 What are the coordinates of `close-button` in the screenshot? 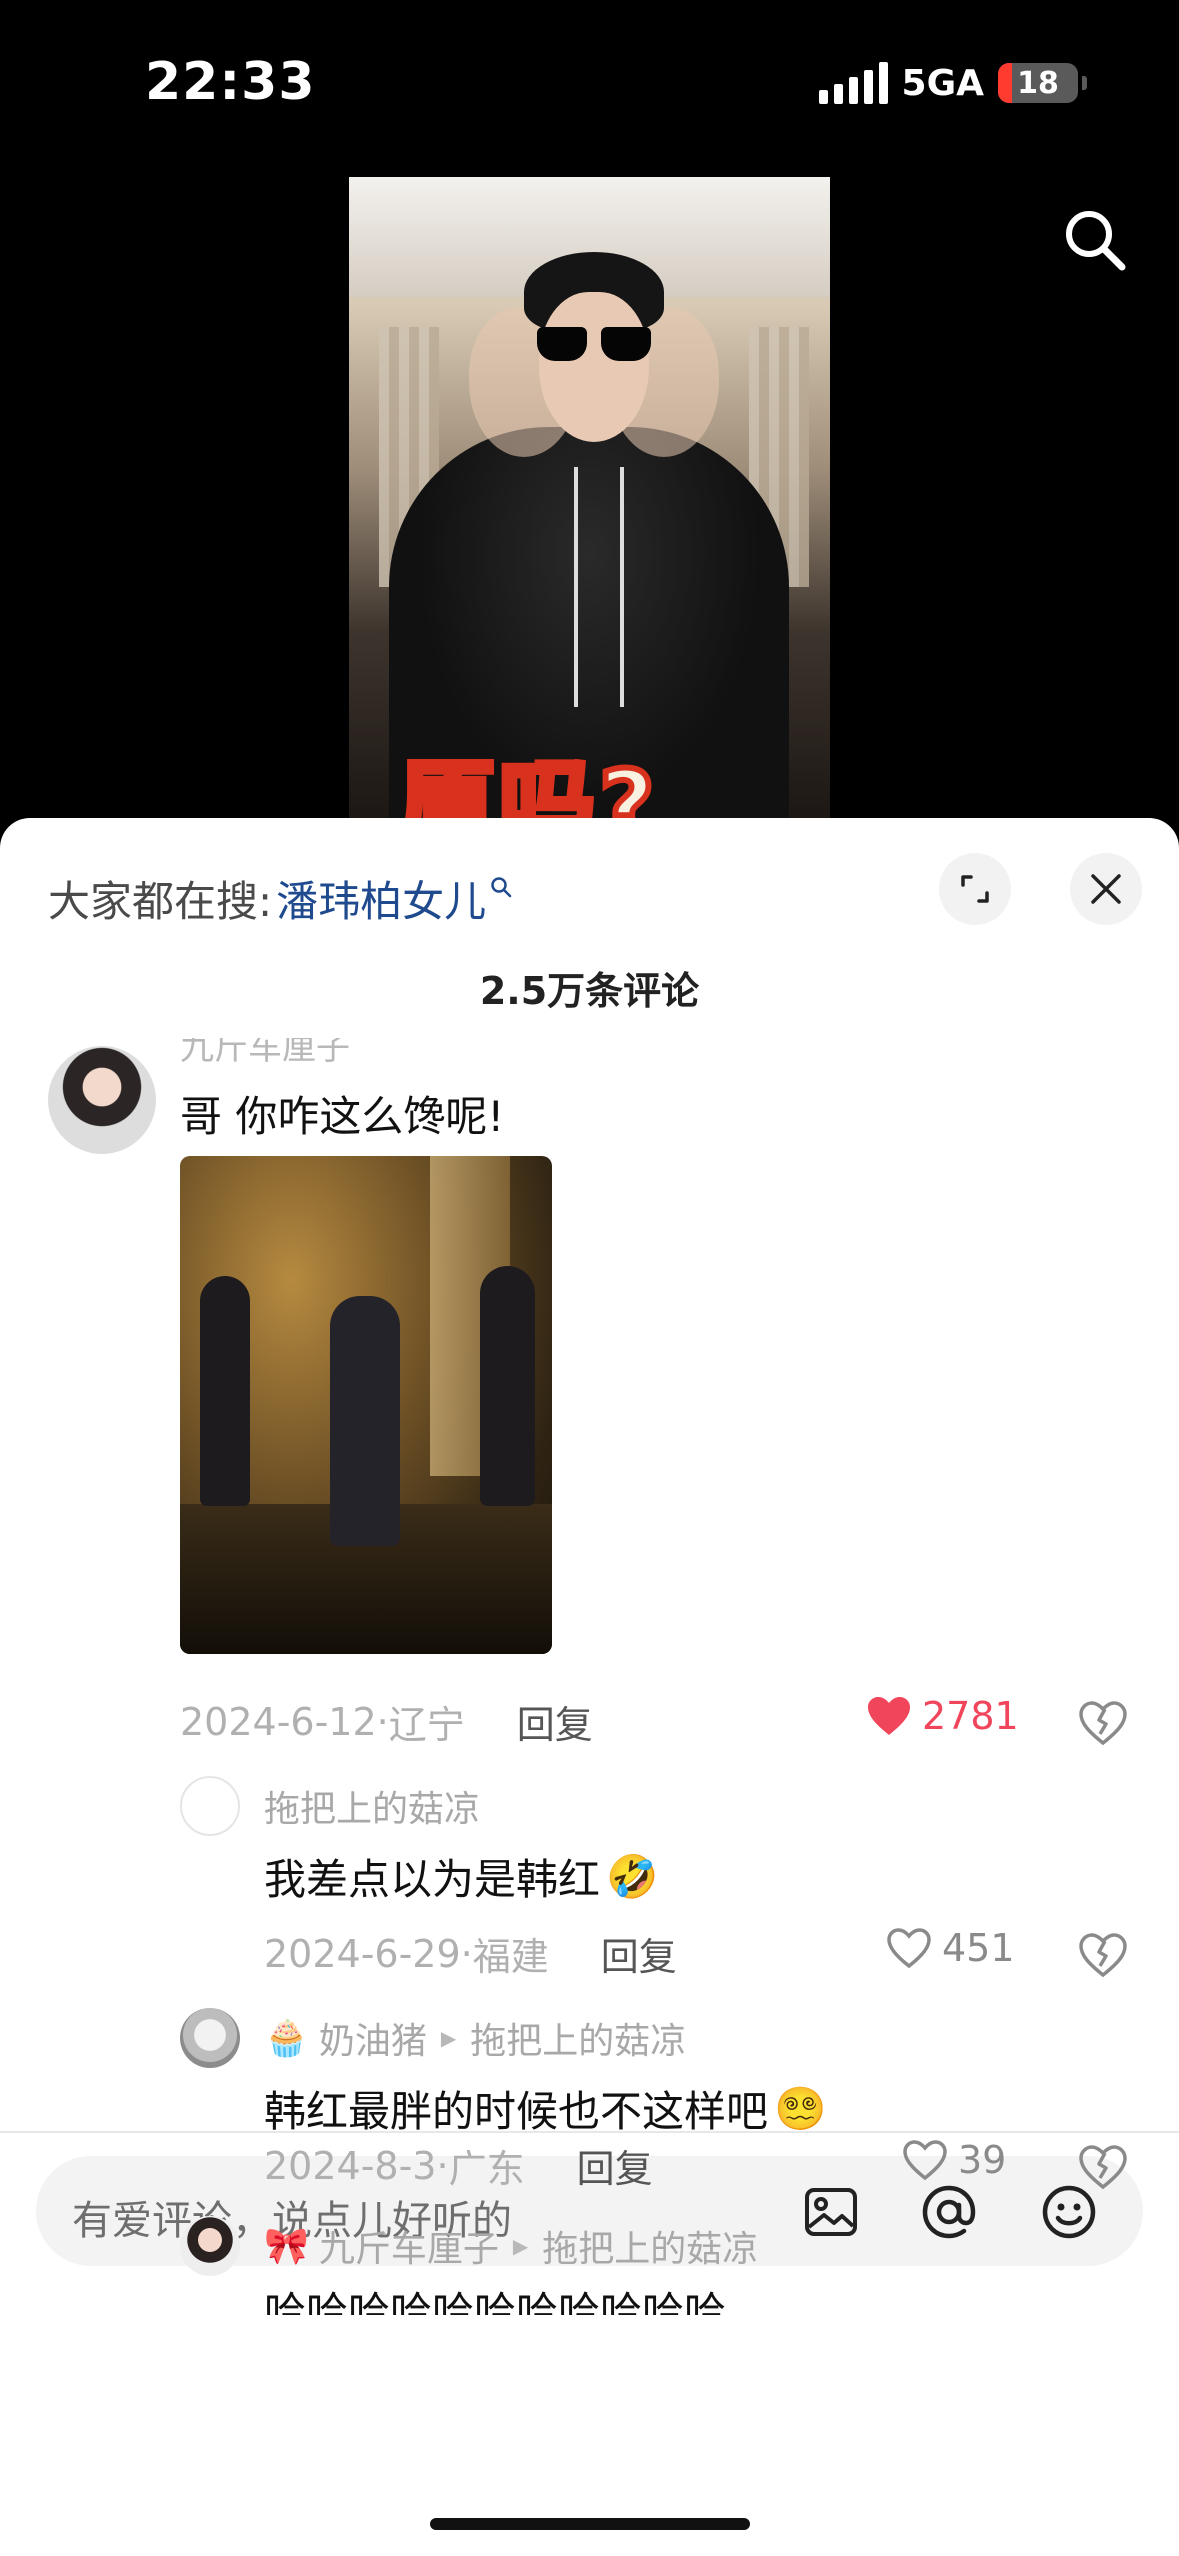 It's located at (1106, 889).